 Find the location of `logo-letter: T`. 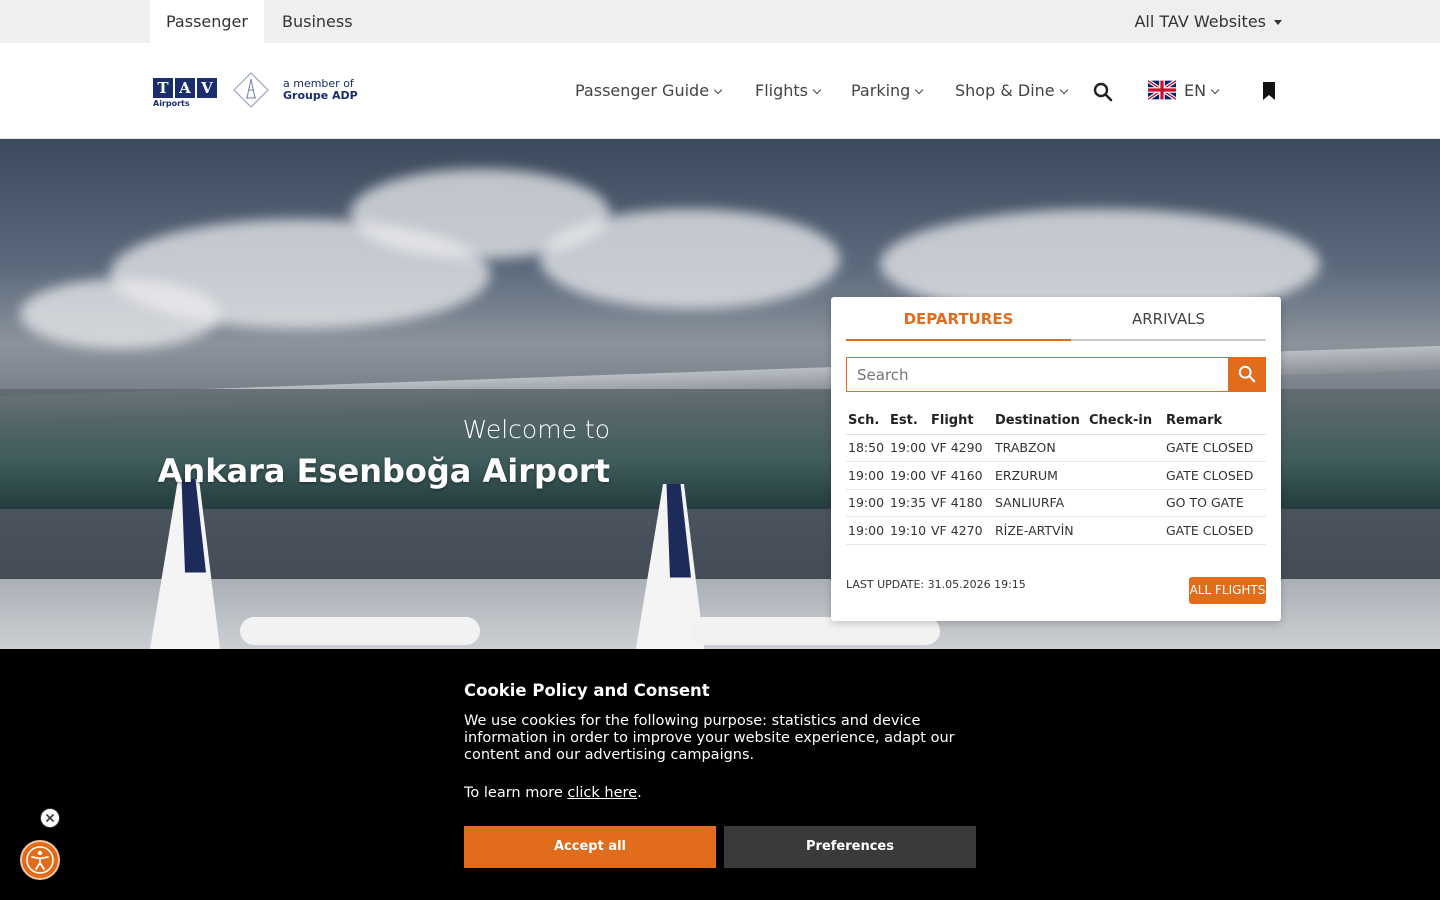

logo-letter: T is located at coordinates (163, 88).